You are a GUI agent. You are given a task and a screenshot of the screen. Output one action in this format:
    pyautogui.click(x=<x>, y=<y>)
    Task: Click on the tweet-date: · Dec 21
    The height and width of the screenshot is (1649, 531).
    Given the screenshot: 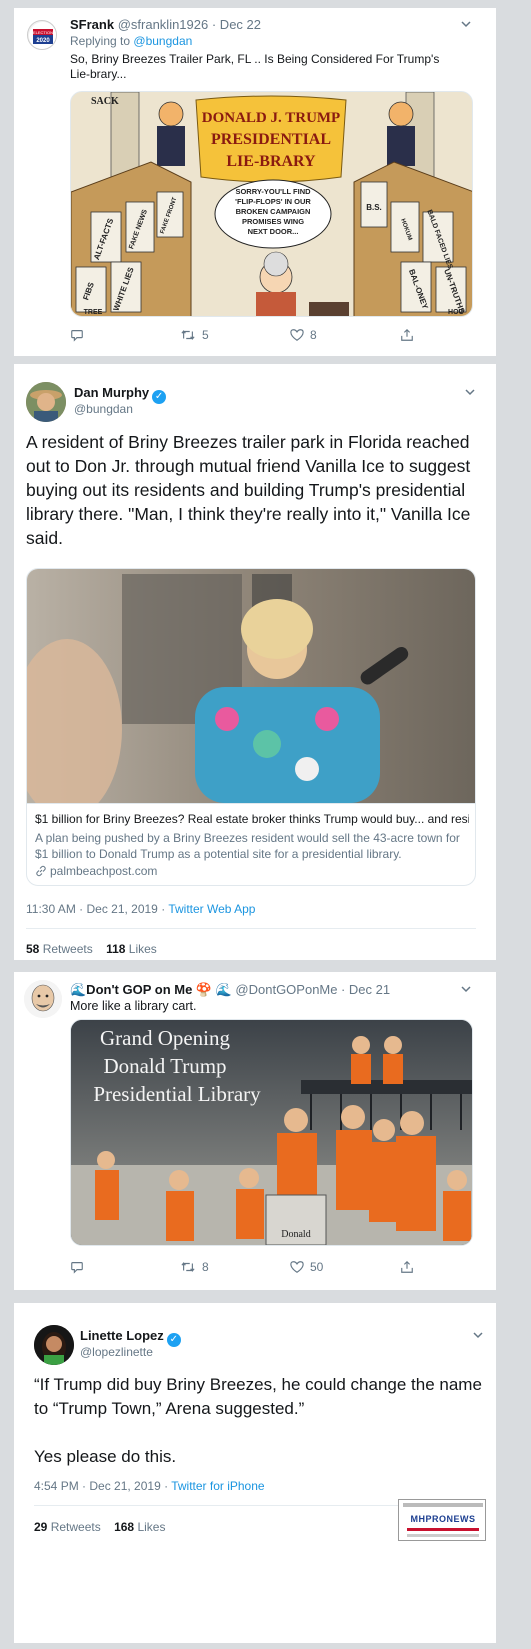 What is the action you would take?
    pyautogui.click(x=365, y=989)
    